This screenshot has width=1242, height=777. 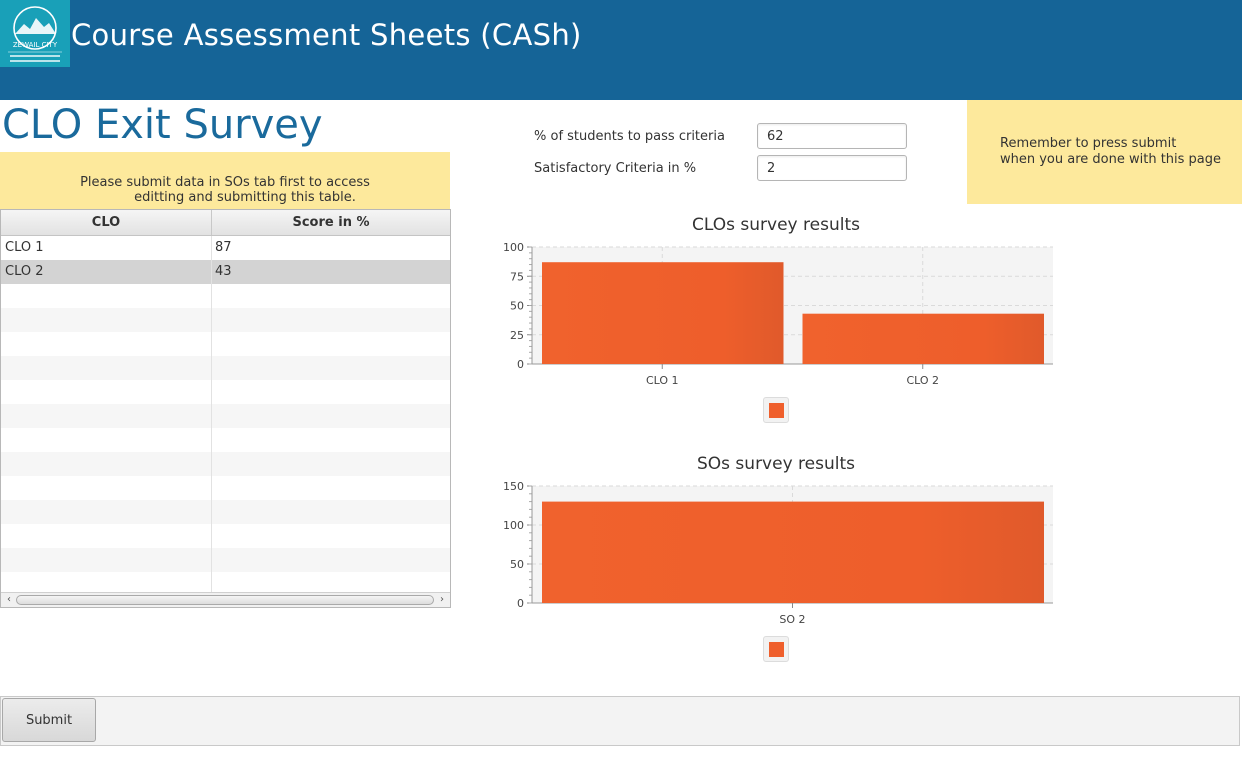 What do you see at coordinates (35, 45) in the screenshot?
I see `svg-text: ZEWAIL CITY` at bounding box center [35, 45].